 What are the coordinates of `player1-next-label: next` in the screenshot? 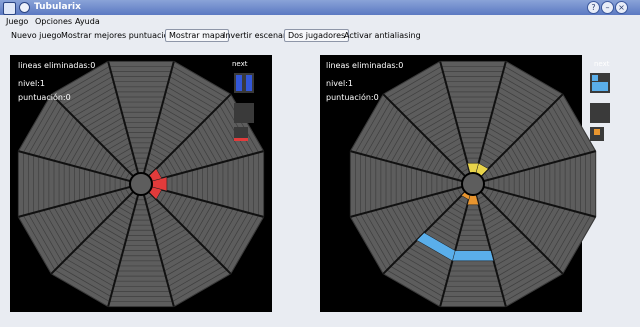 It's located at (240, 64).